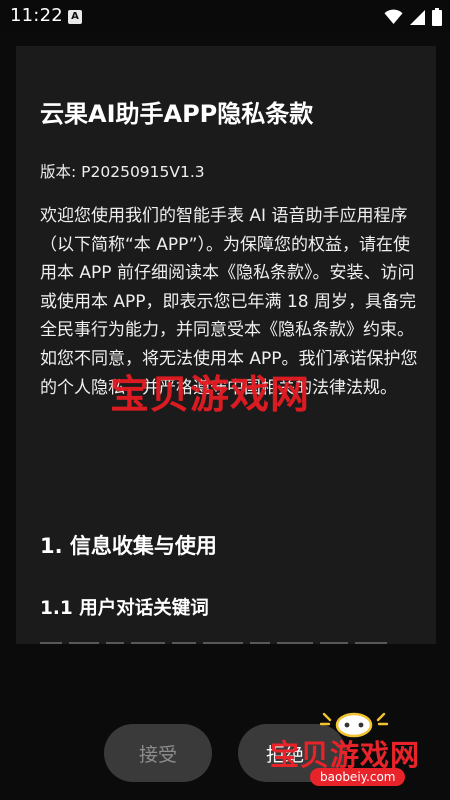 This screenshot has height=800, width=450. Describe the element at coordinates (230, 642) in the screenshot. I see `truncated-text-line` at that location.